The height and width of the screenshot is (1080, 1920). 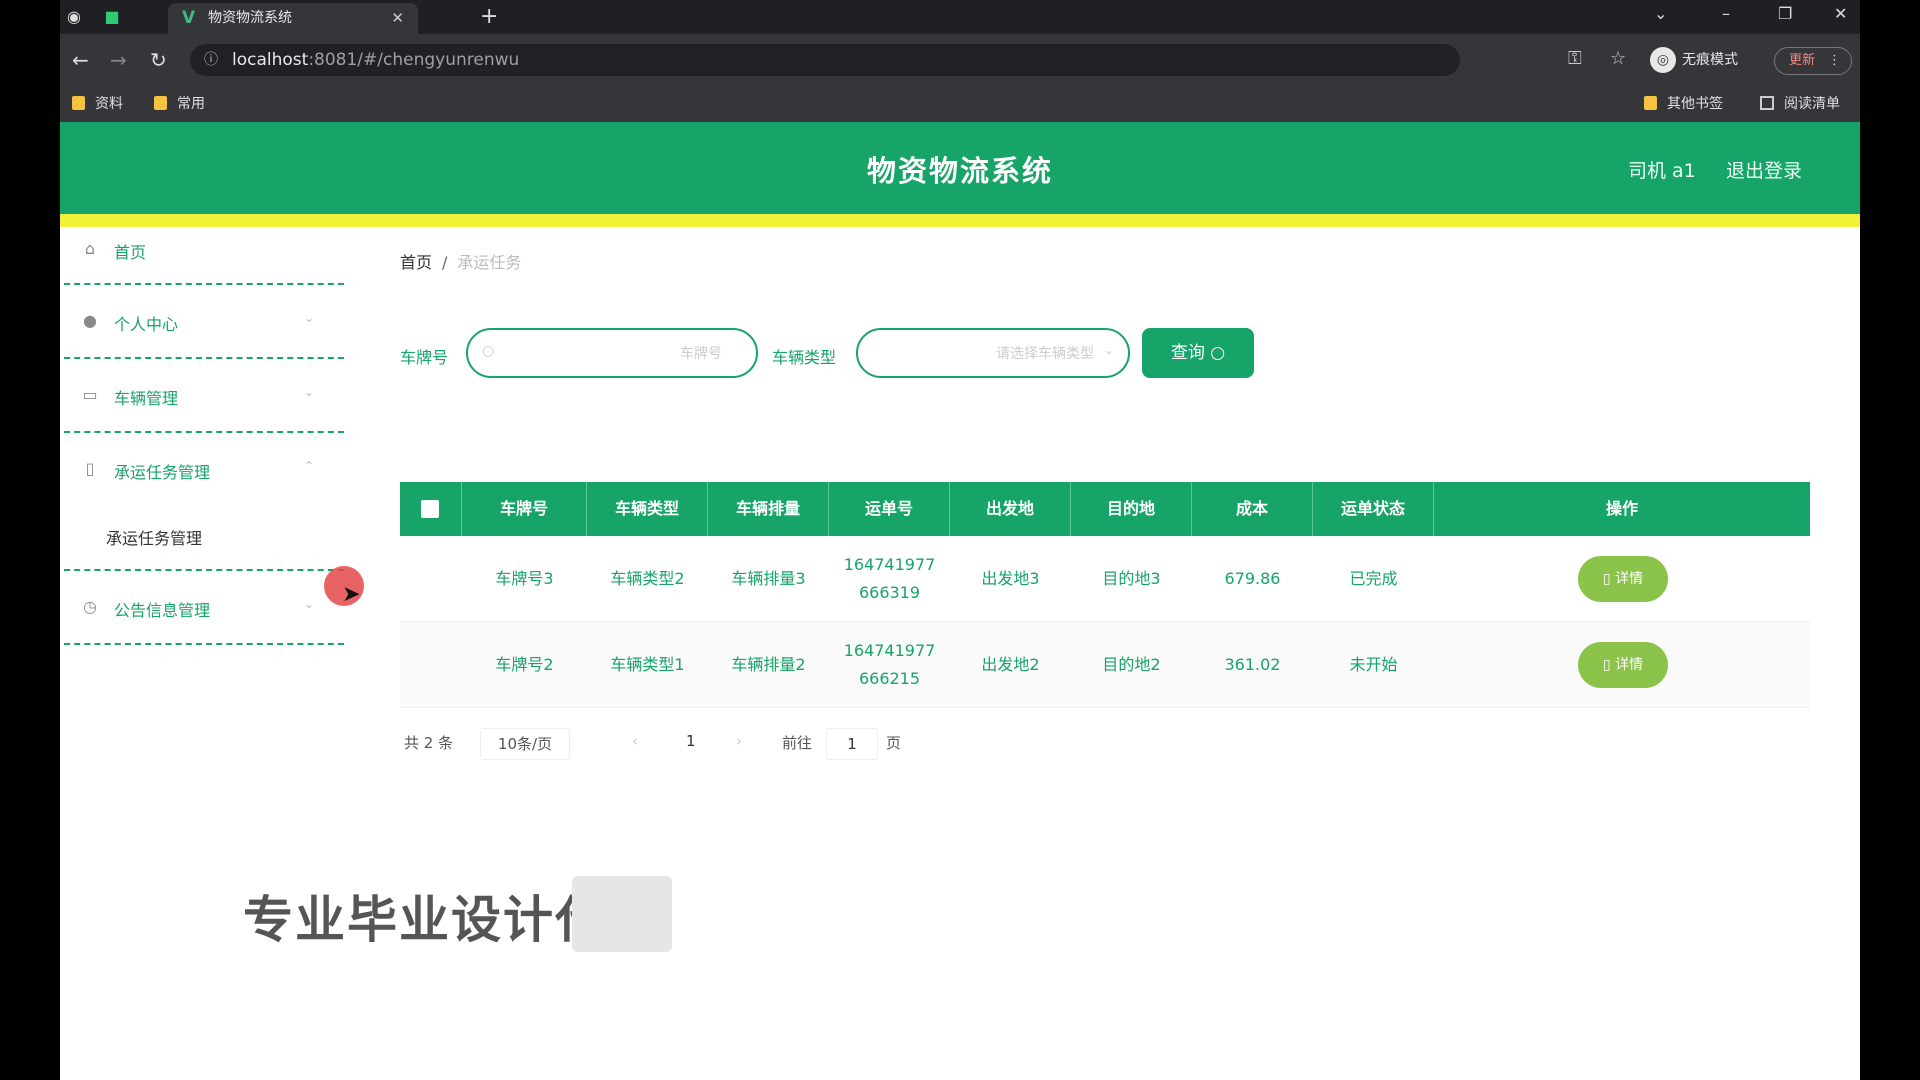 I want to click on incognito-icon: ◎, so click(x=1663, y=60).